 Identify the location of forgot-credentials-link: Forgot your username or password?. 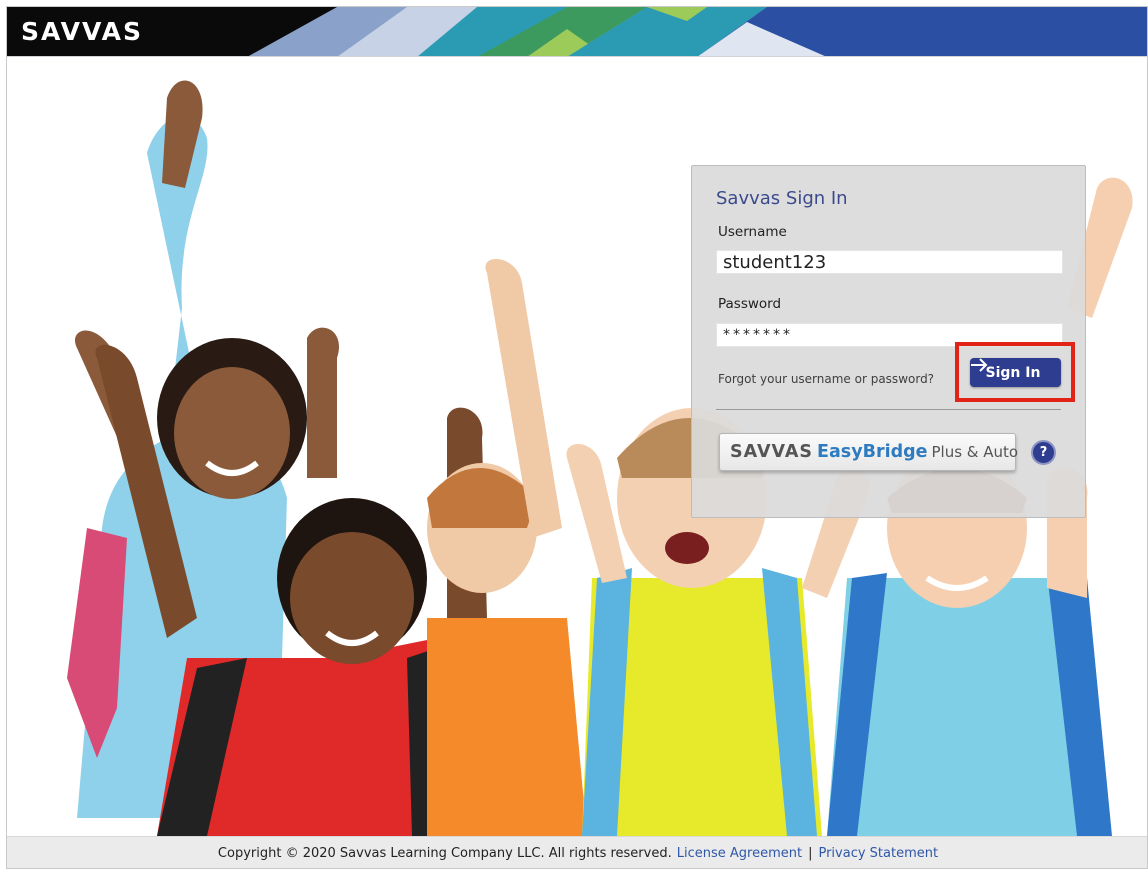
(826, 379).